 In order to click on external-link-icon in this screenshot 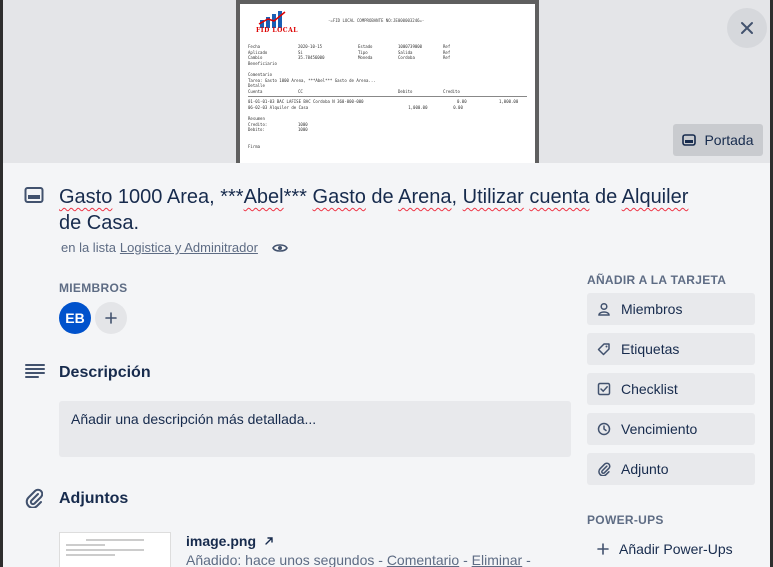, I will do `click(269, 541)`.